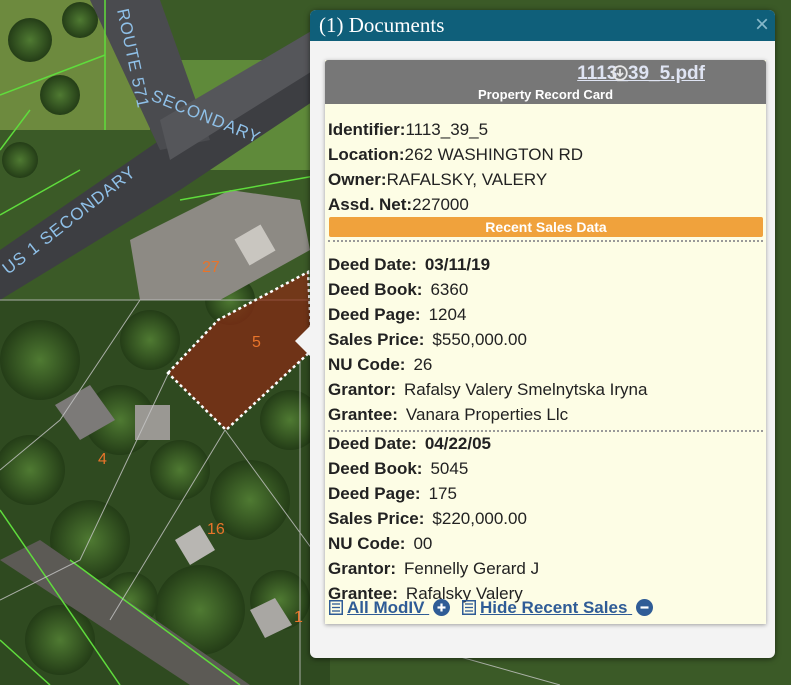 This screenshot has width=791, height=685. I want to click on sale-1-deed-book: Deed Book: 6360, so click(398, 290).